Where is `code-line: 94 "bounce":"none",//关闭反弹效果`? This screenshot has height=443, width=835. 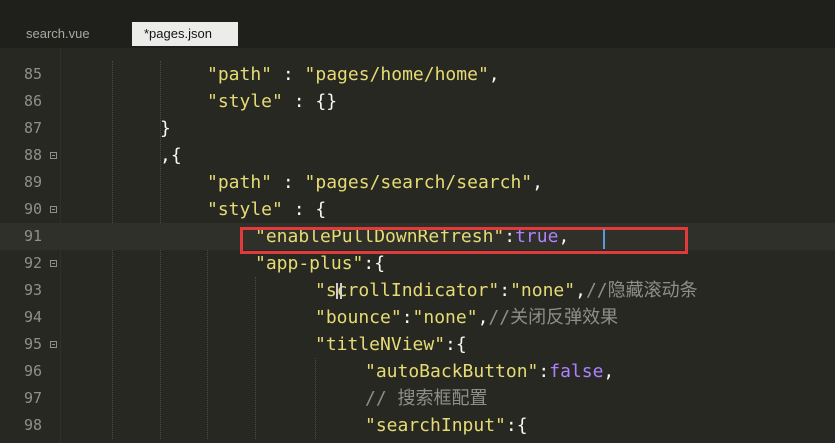
code-line: 94 "bounce":"none",//关闭反弹效果 is located at coordinates (417, 317).